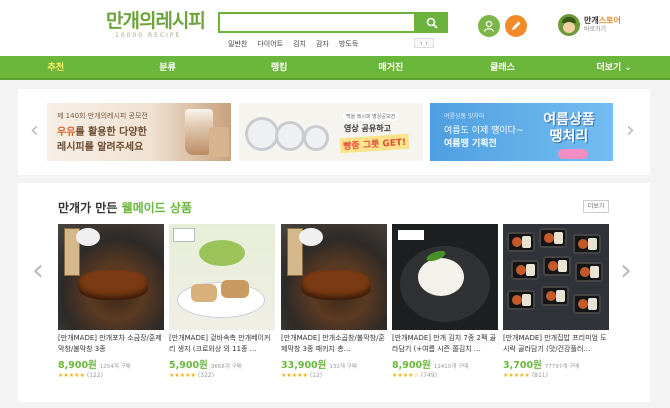 Image resolution: width=670 pixels, height=408 pixels. I want to click on banner-text: 여름상품 맛차미, so click(464, 116).